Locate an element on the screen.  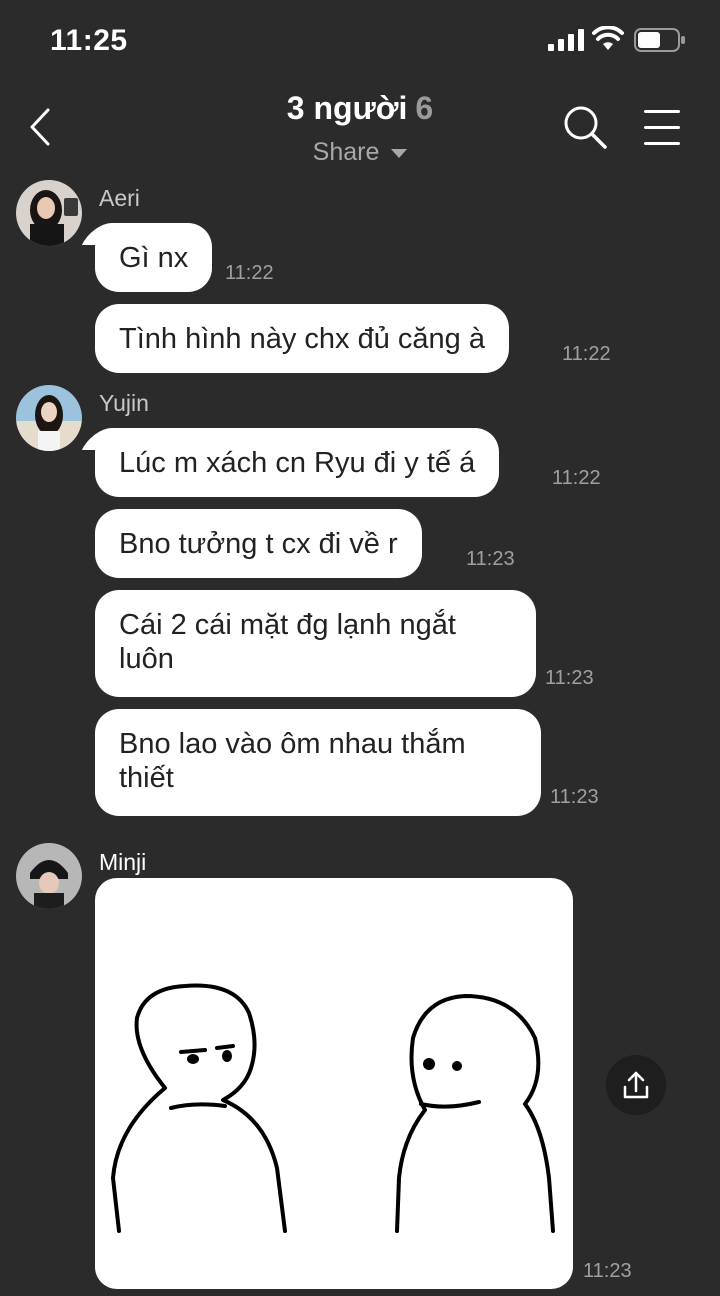
avatar-minji-image is located at coordinates (49, 876).